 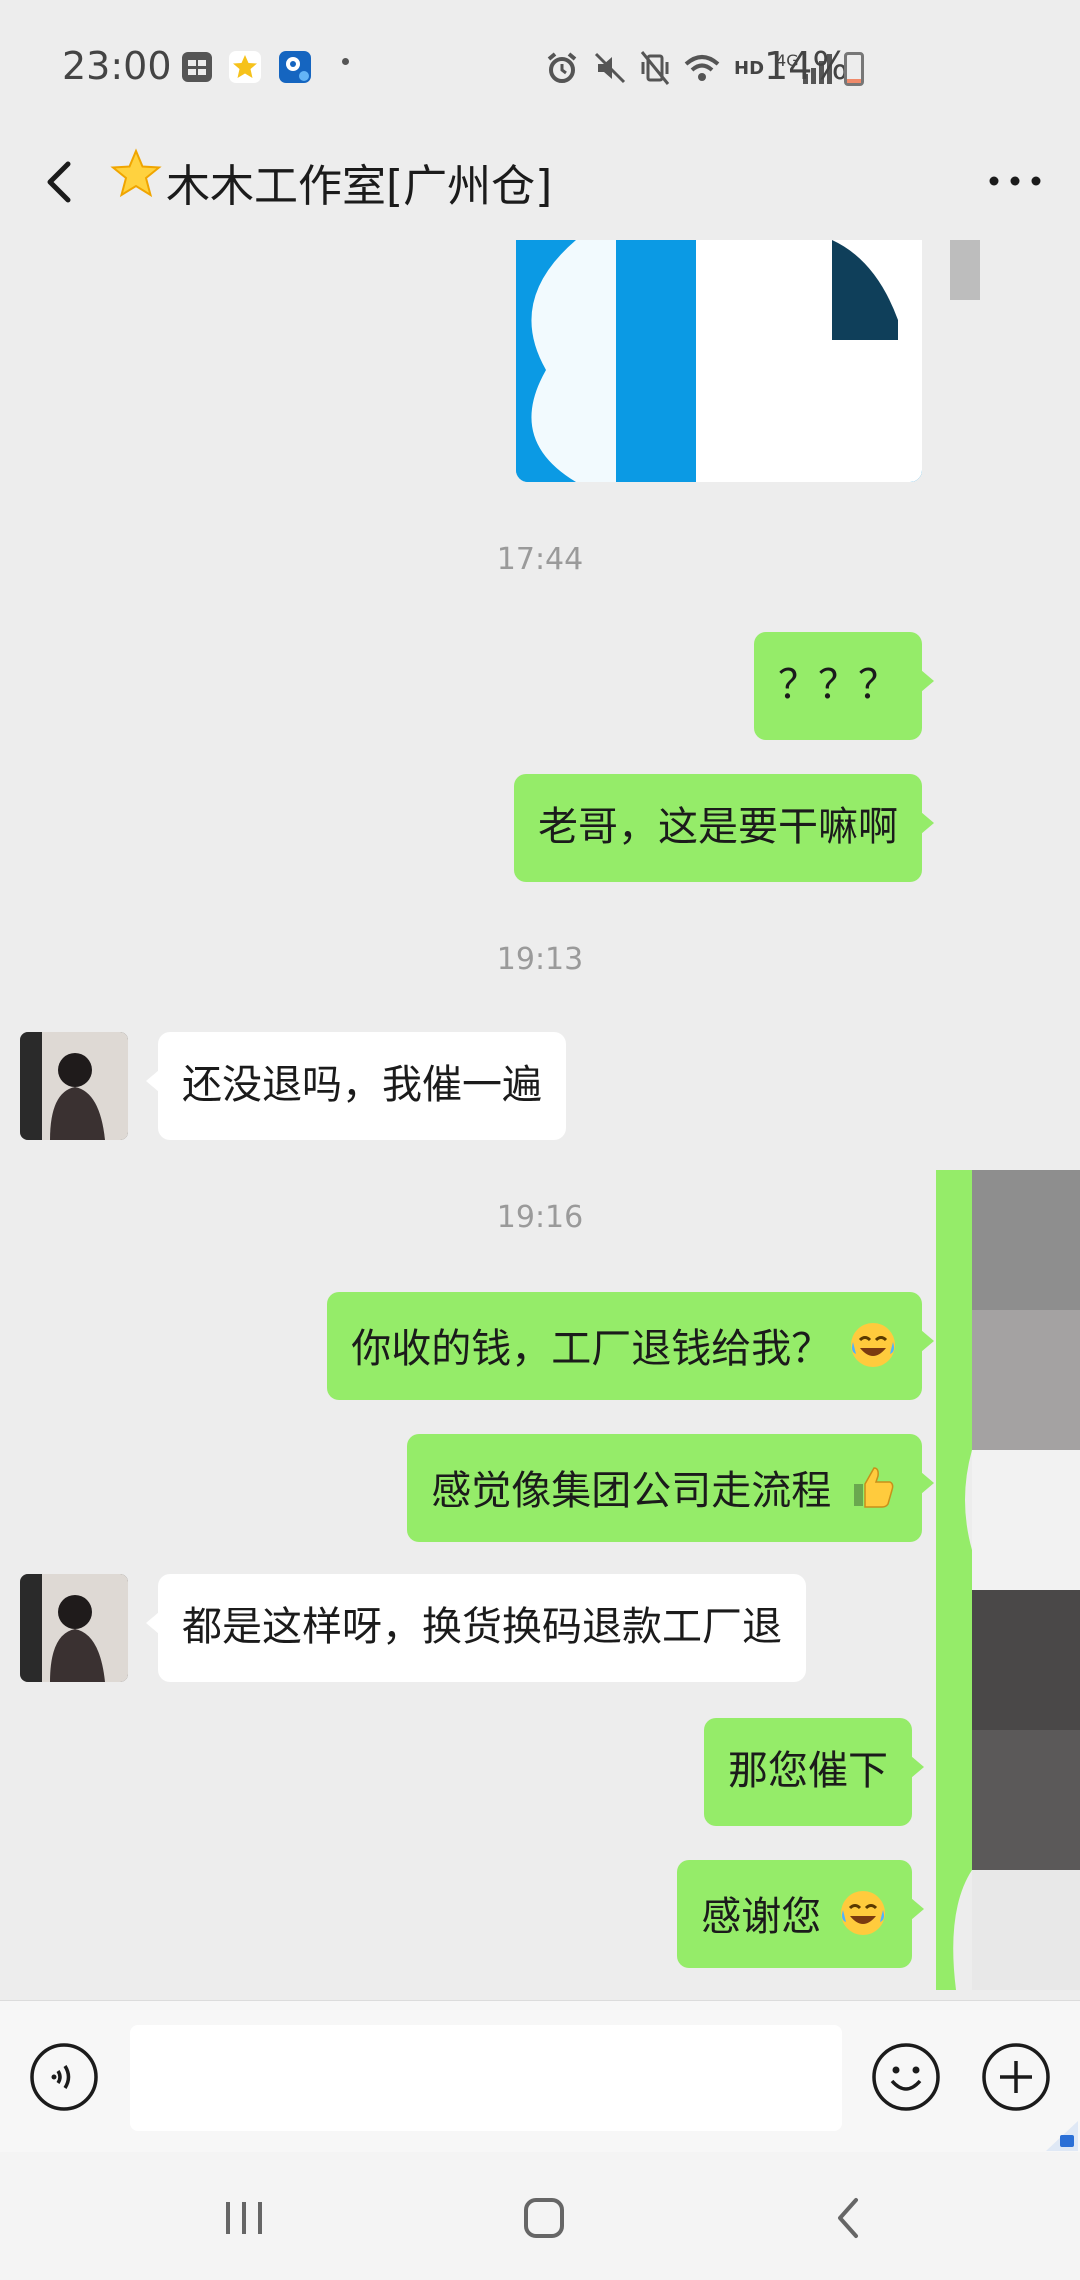 What do you see at coordinates (838, 685) in the screenshot?
I see `message-text: ？？？` at bounding box center [838, 685].